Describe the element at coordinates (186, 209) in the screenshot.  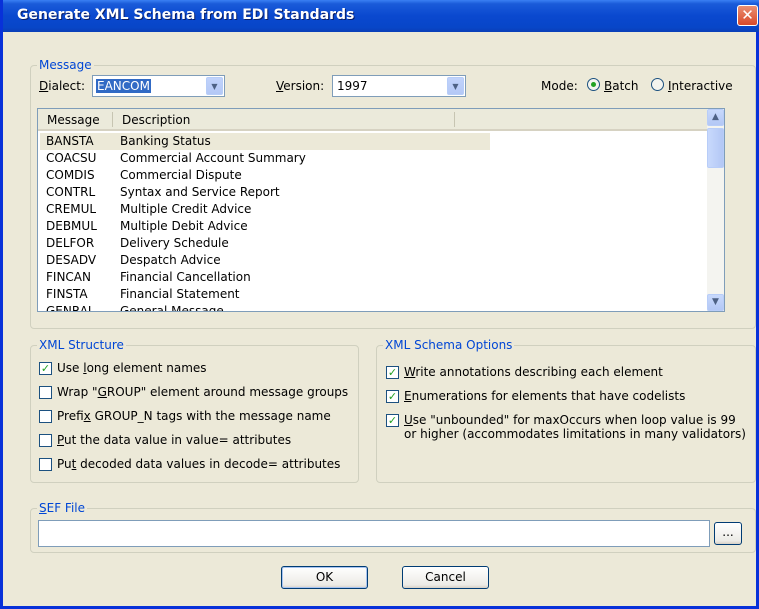
I see `message-description: Multiple Credit Advice` at that location.